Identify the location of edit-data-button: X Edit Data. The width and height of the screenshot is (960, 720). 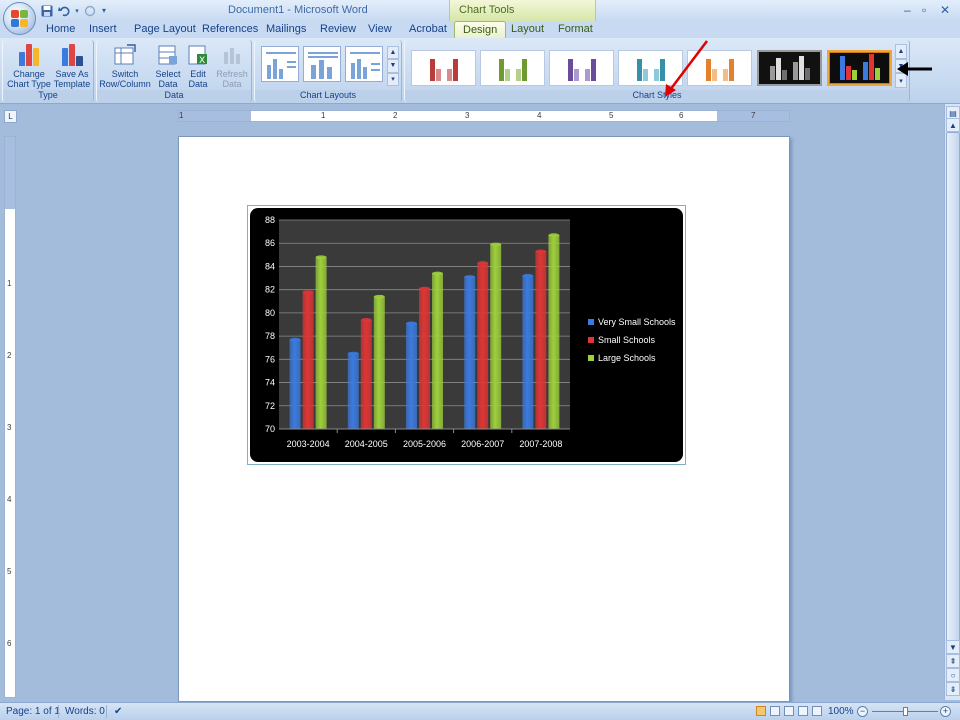
(198, 65).